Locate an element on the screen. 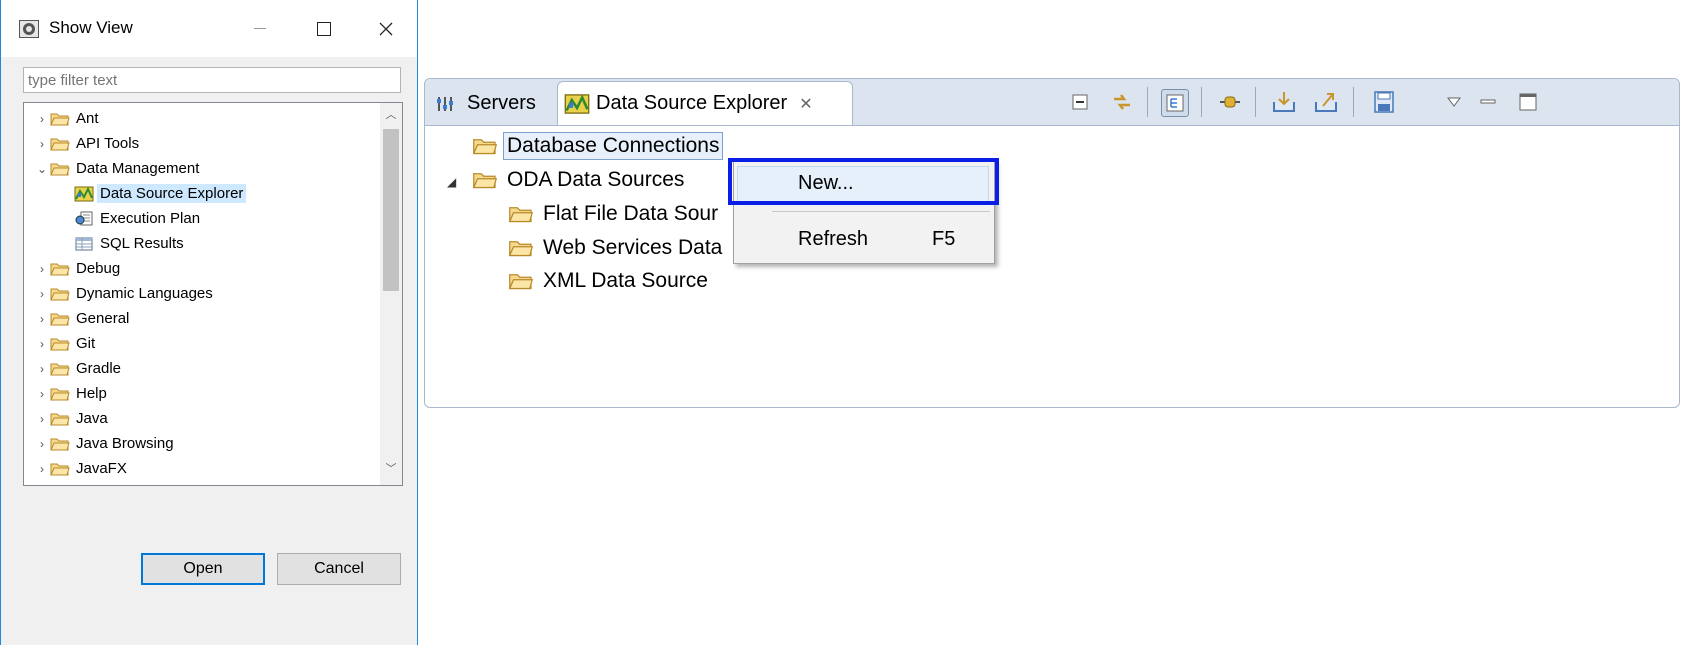  tree-item-label: Git is located at coordinates (86, 343).